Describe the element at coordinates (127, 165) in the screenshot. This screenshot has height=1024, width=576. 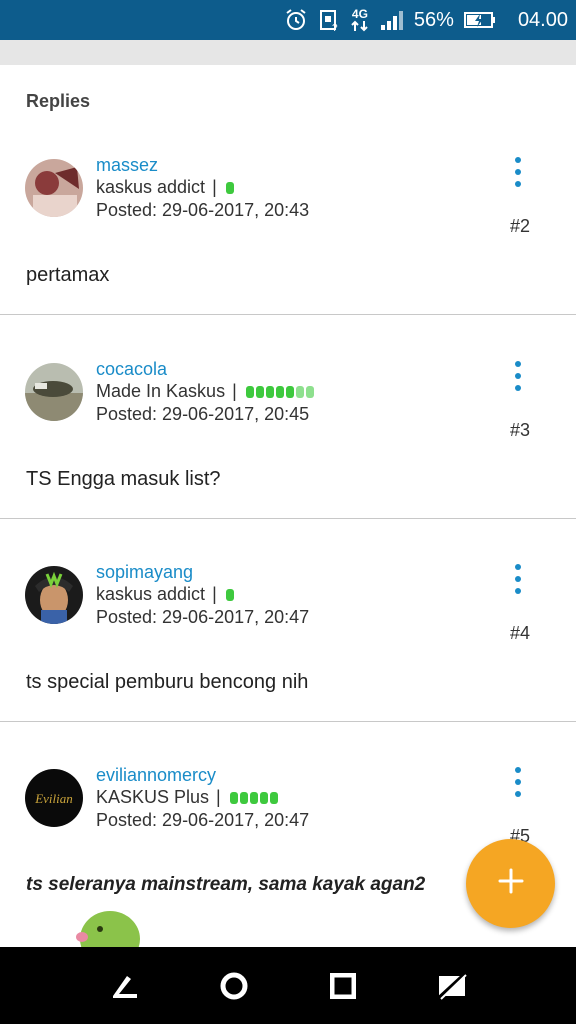
I see `username: massez` at that location.